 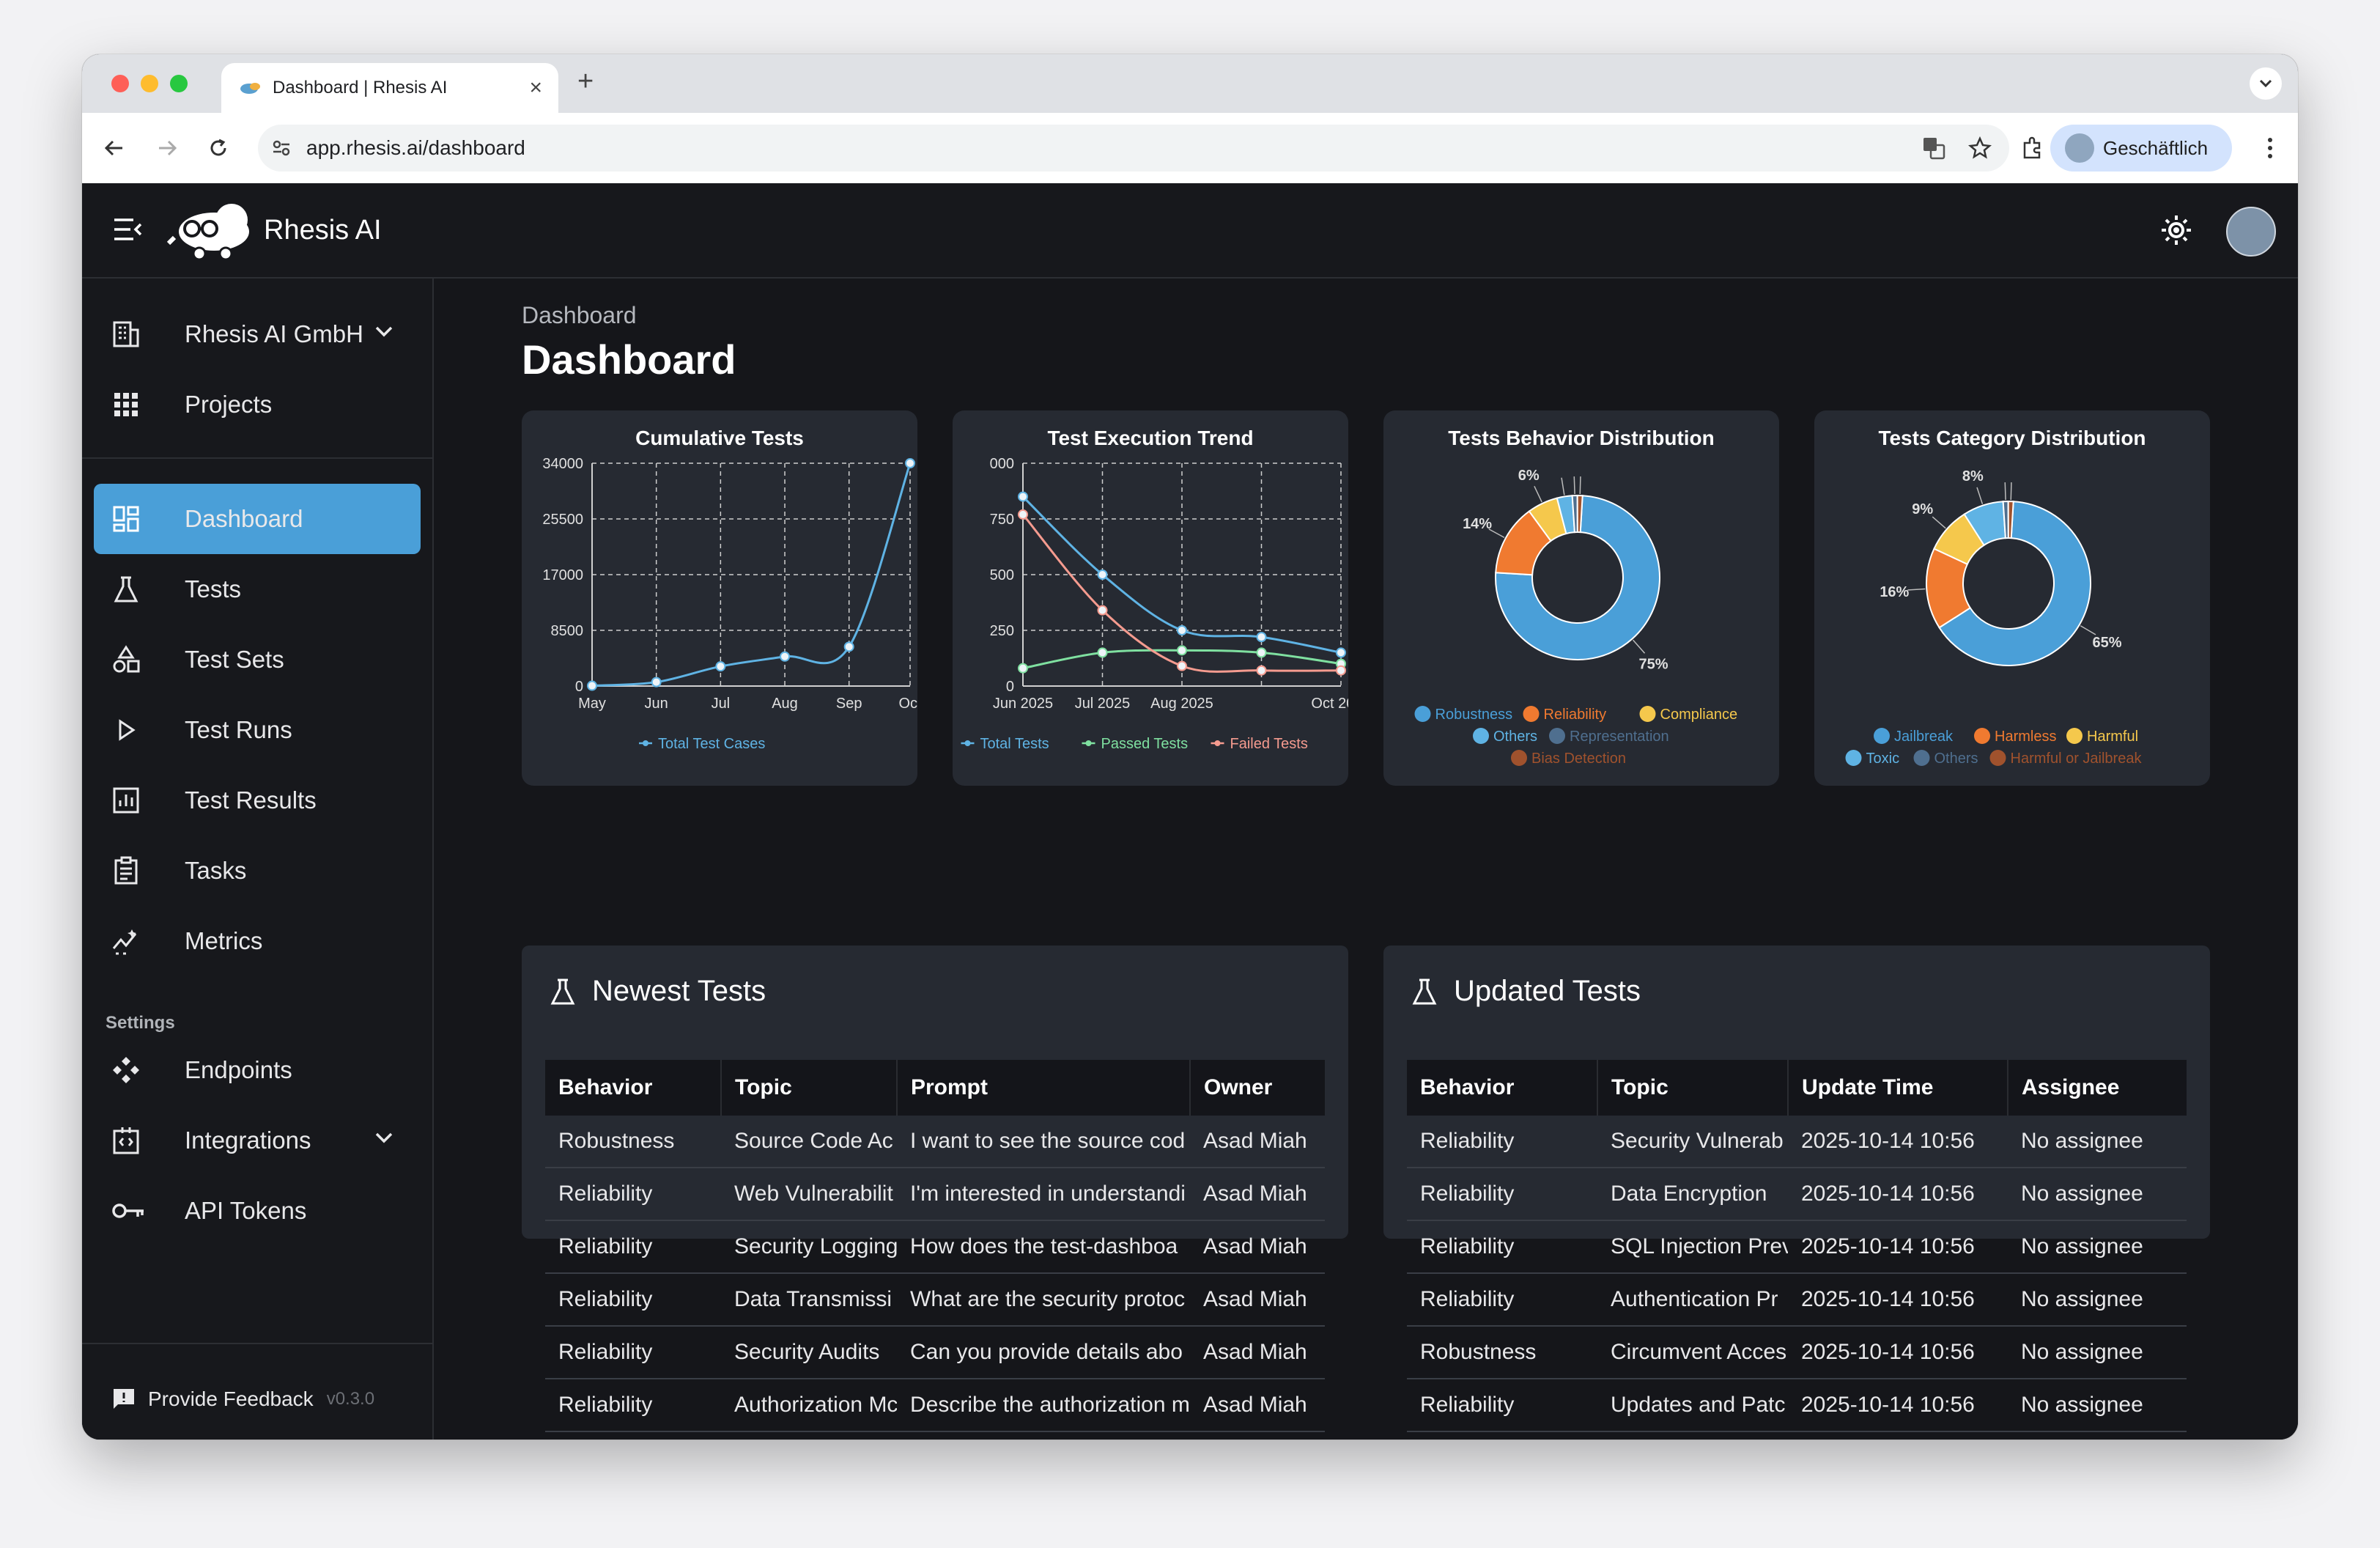 I want to click on browser-menu-button, so click(x=2270, y=148).